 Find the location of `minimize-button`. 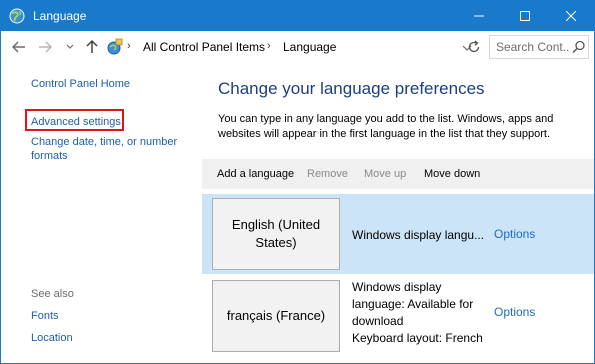

minimize-button is located at coordinates (479, 16).